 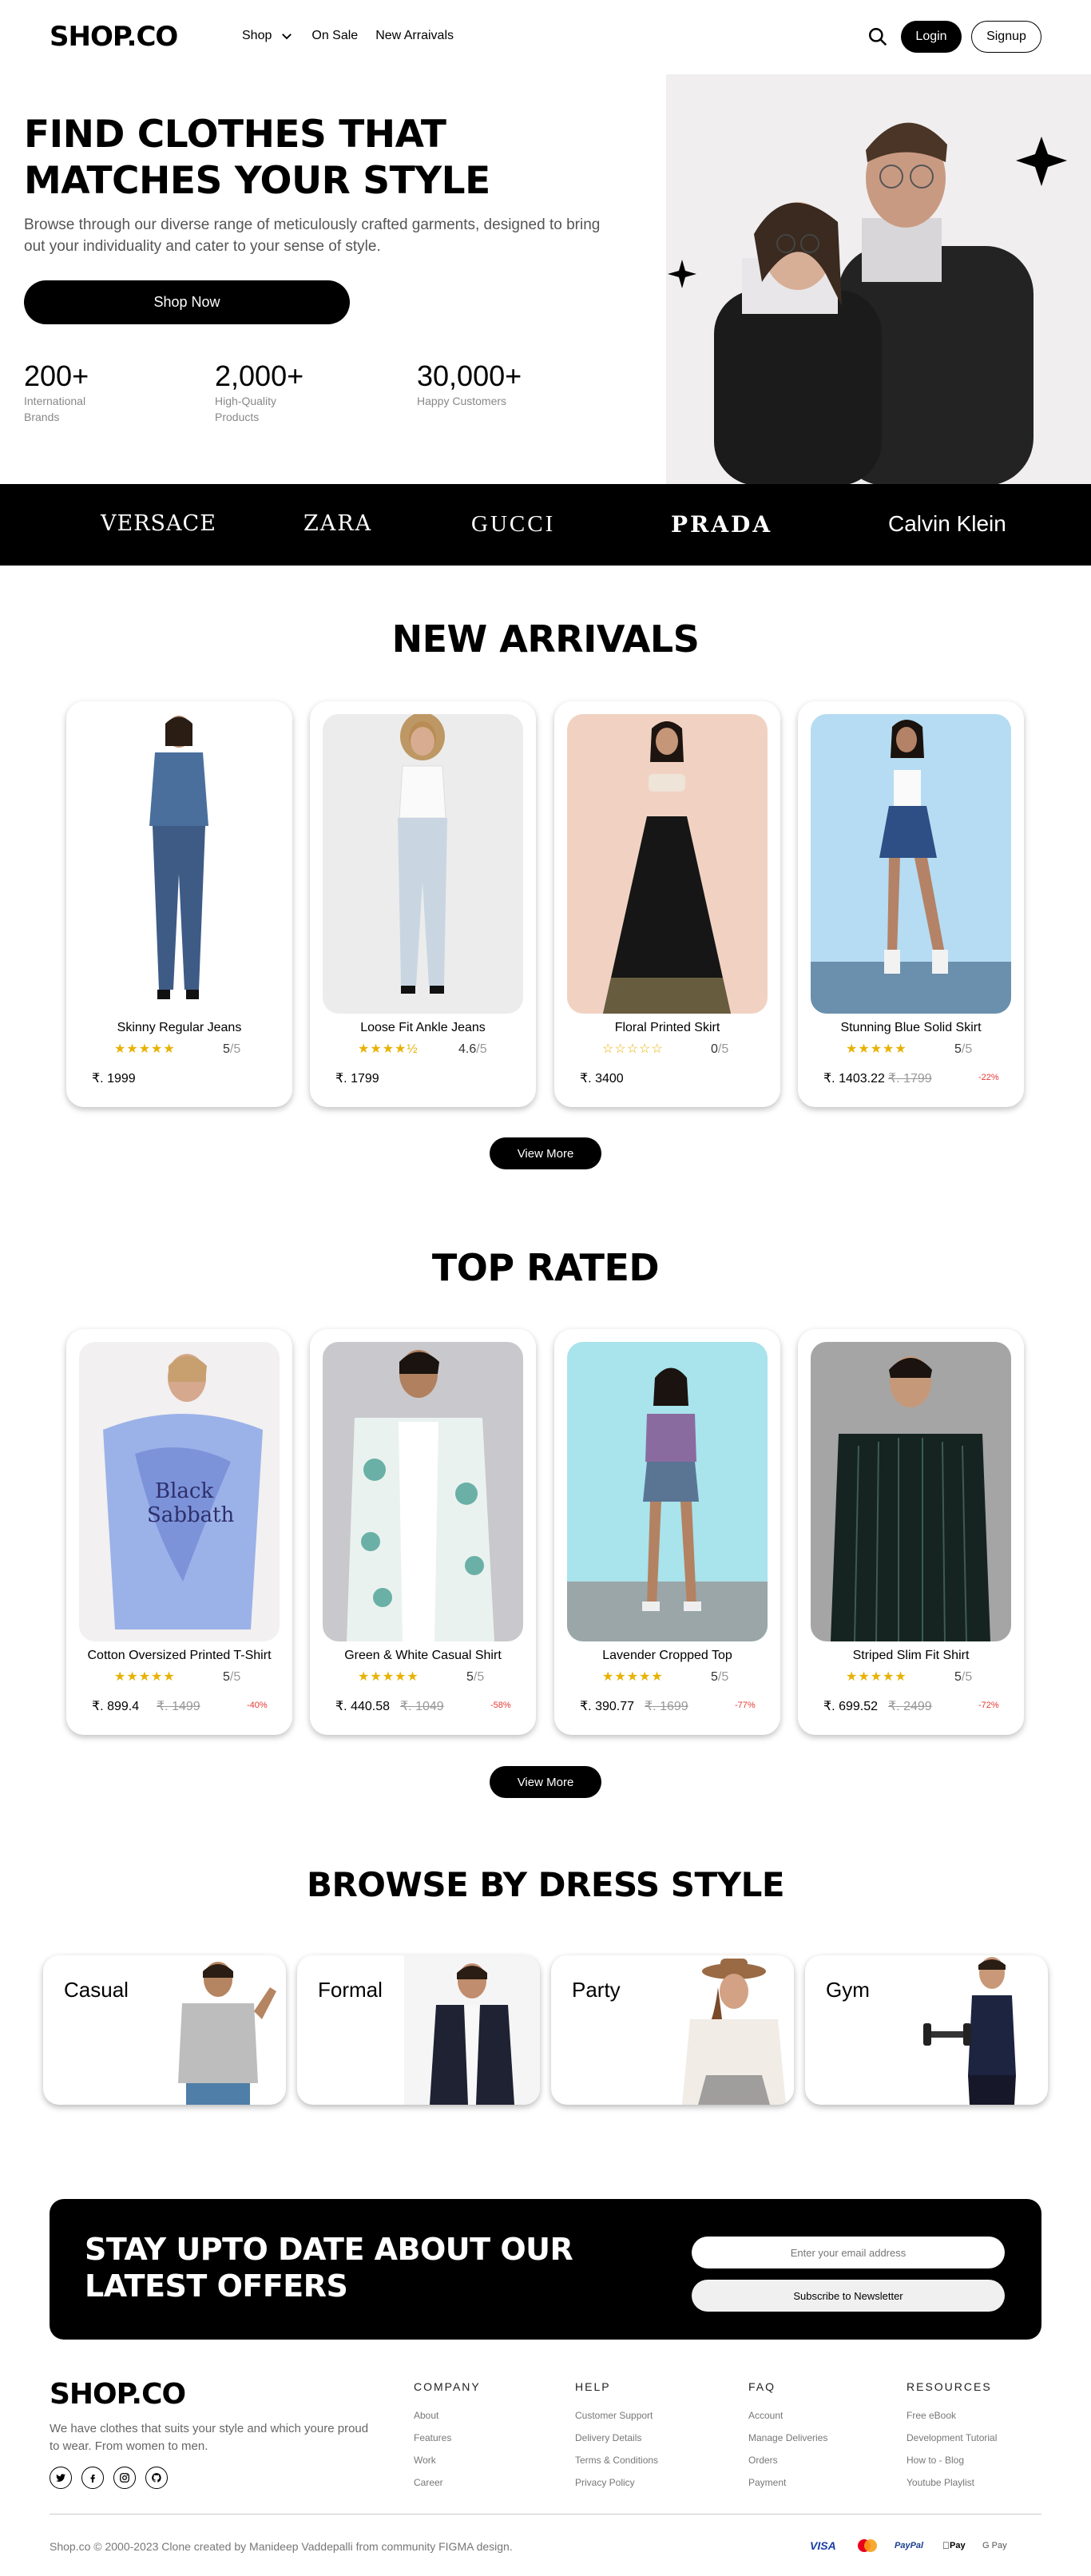 What do you see at coordinates (952, 2438) in the screenshot?
I see `footer-link: Development Tutorial` at bounding box center [952, 2438].